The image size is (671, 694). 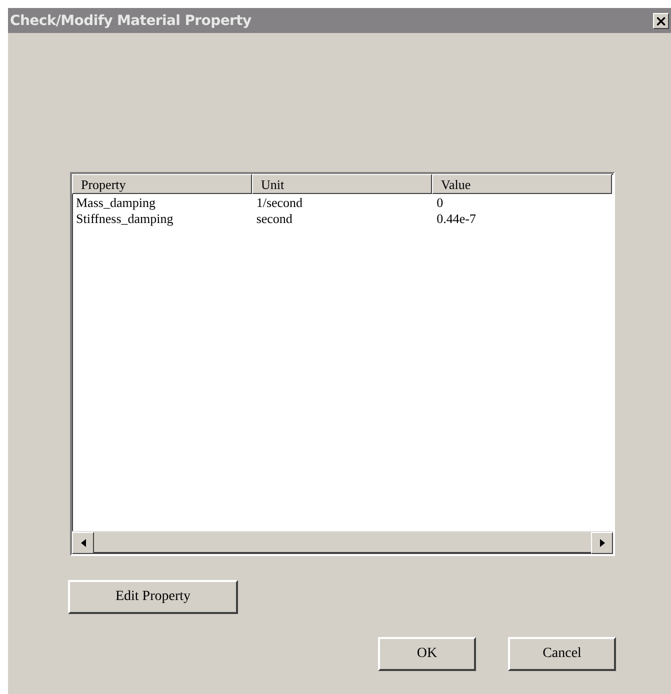 What do you see at coordinates (153, 597) in the screenshot?
I see `edit-property-button: Edit Property` at bounding box center [153, 597].